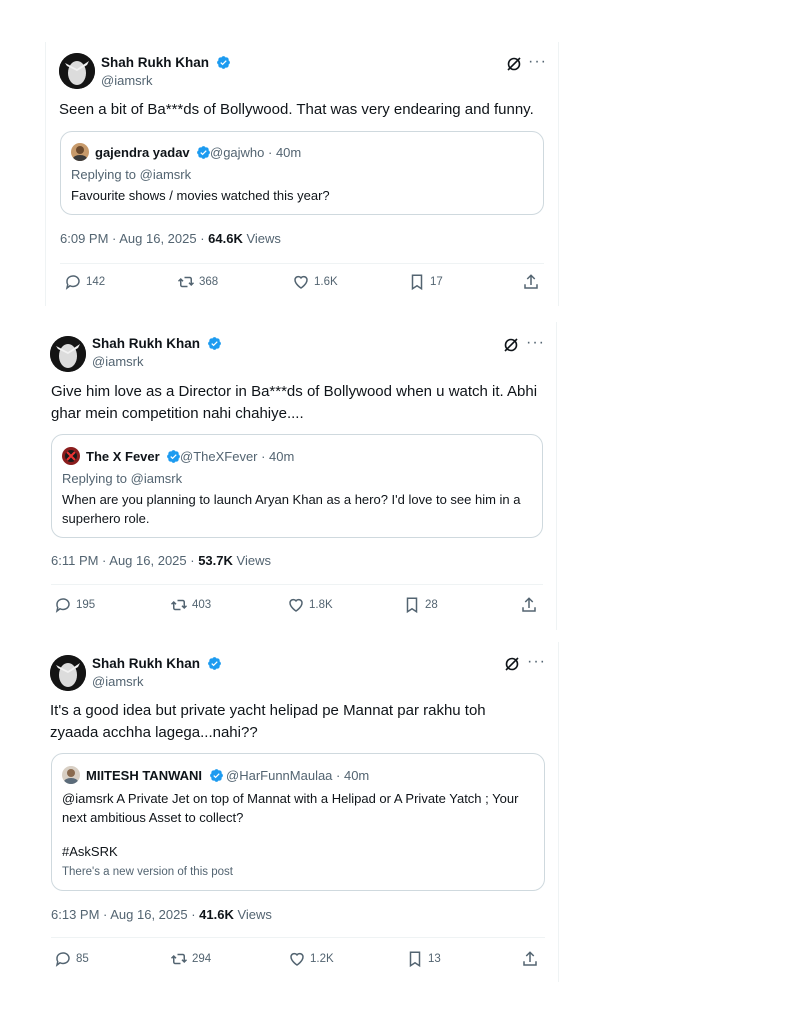 The image size is (791, 1024). What do you see at coordinates (190, 959) in the screenshot?
I see `repost-button: 294` at bounding box center [190, 959].